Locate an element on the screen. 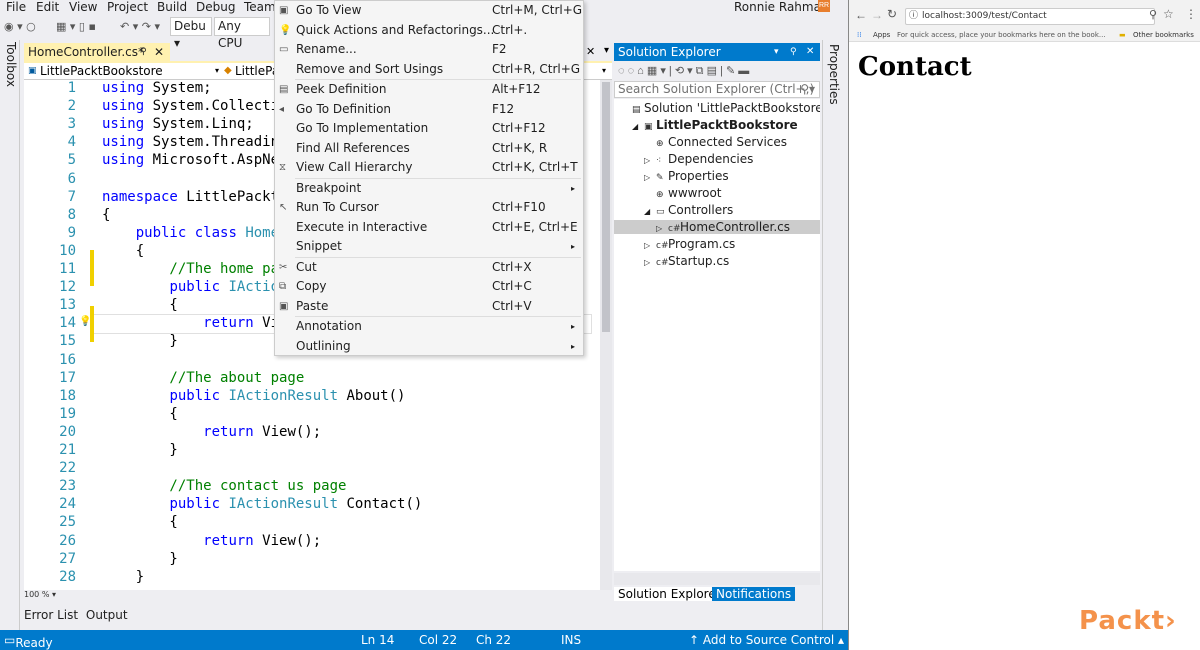  menu-edit: Edit is located at coordinates (47, 7).